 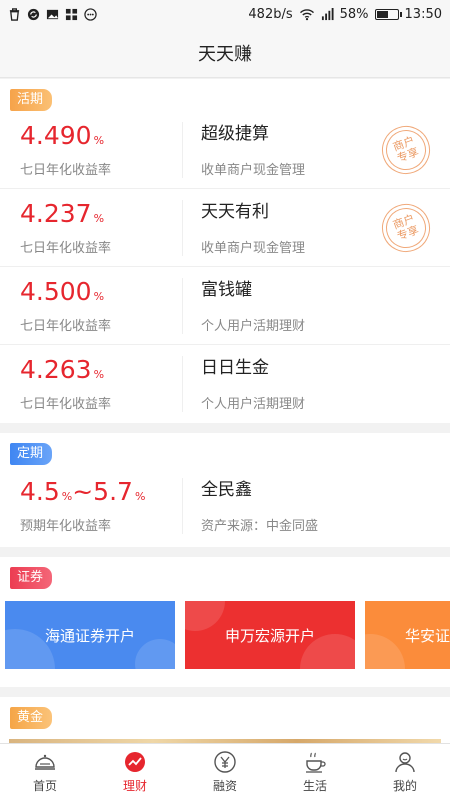 What do you see at coordinates (44, 786) in the screenshot?
I see `tab-label: 首页` at bounding box center [44, 786].